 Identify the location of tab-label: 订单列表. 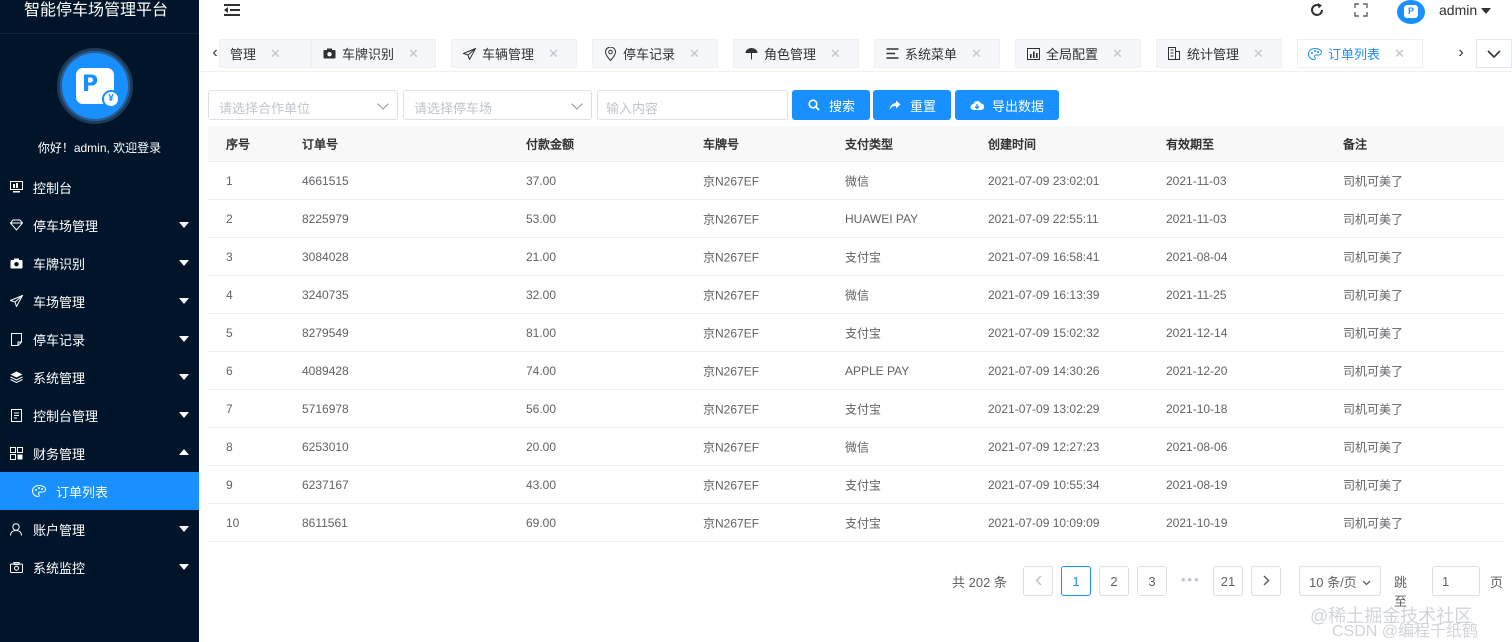
(1354, 54).